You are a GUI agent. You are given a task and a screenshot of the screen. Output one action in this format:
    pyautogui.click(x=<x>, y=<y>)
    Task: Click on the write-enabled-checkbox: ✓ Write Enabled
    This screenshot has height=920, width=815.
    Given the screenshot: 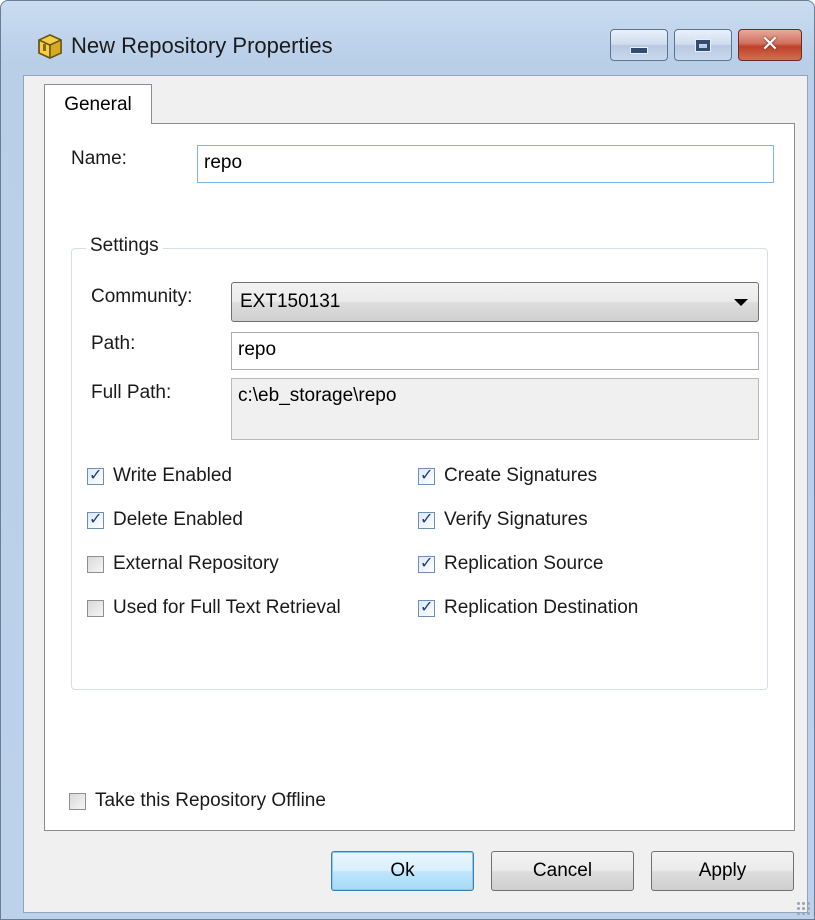 What is the action you would take?
    pyautogui.click(x=159, y=476)
    